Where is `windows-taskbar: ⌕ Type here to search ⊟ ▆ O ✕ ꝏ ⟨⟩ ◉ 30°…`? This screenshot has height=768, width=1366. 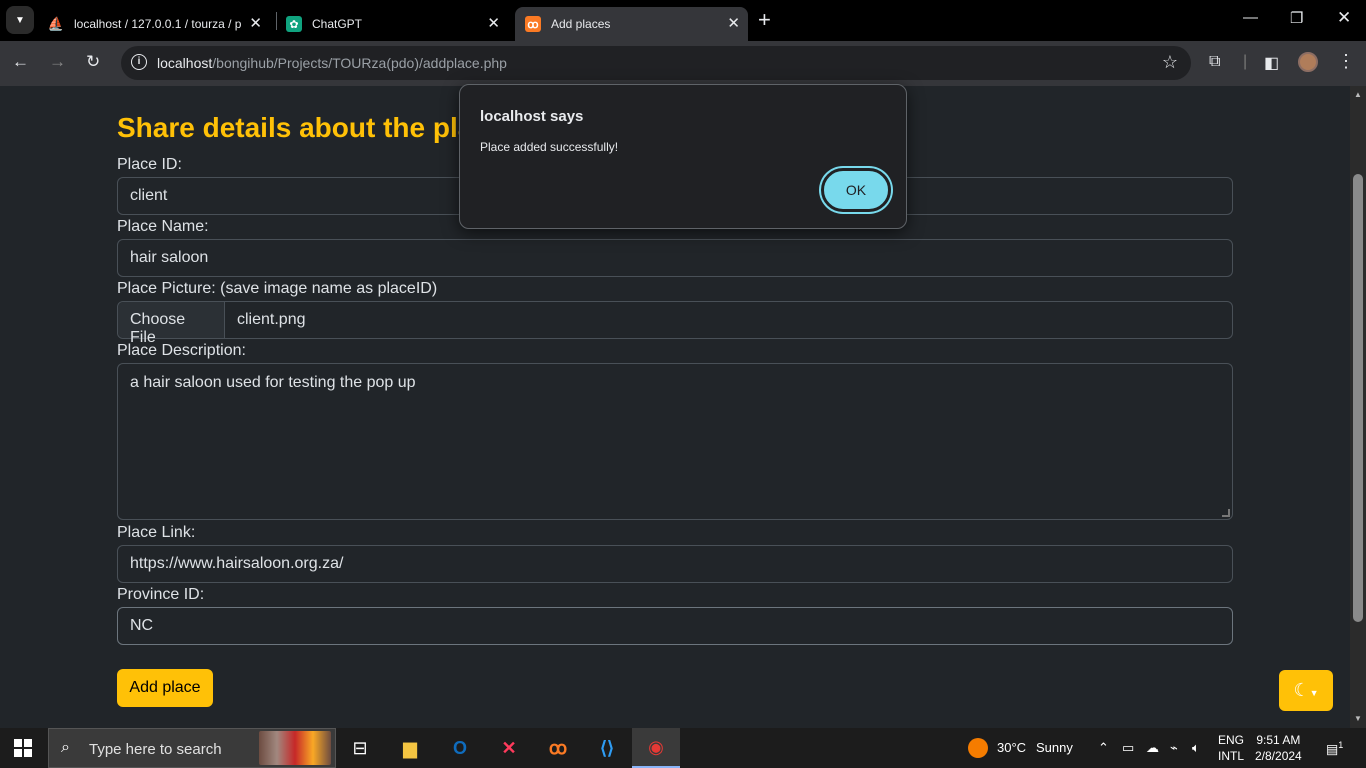 windows-taskbar: ⌕ Type here to search ⊟ ▆ O ✕ ꝏ ⟨⟩ ◉ 30°… is located at coordinates (683, 748).